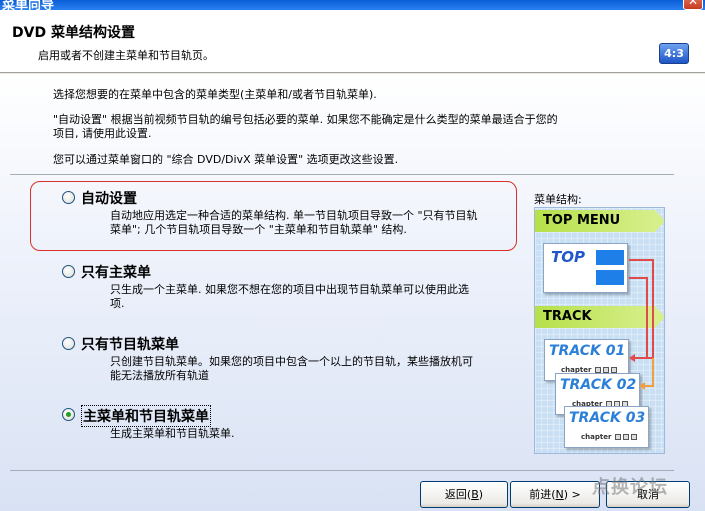  Describe the element at coordinates (674, 53) in the screenshot. I see `aspect-ratio-icon: 4:3` at that location.